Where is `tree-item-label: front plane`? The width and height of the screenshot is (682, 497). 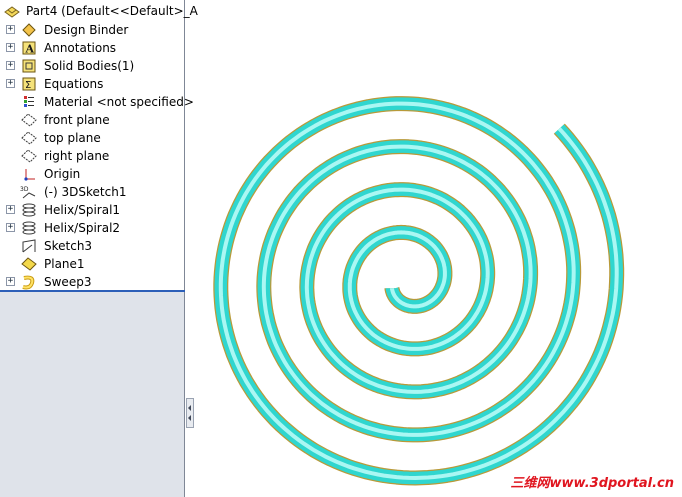
tree-item-label: front plane is located at coordinates (77, 120).